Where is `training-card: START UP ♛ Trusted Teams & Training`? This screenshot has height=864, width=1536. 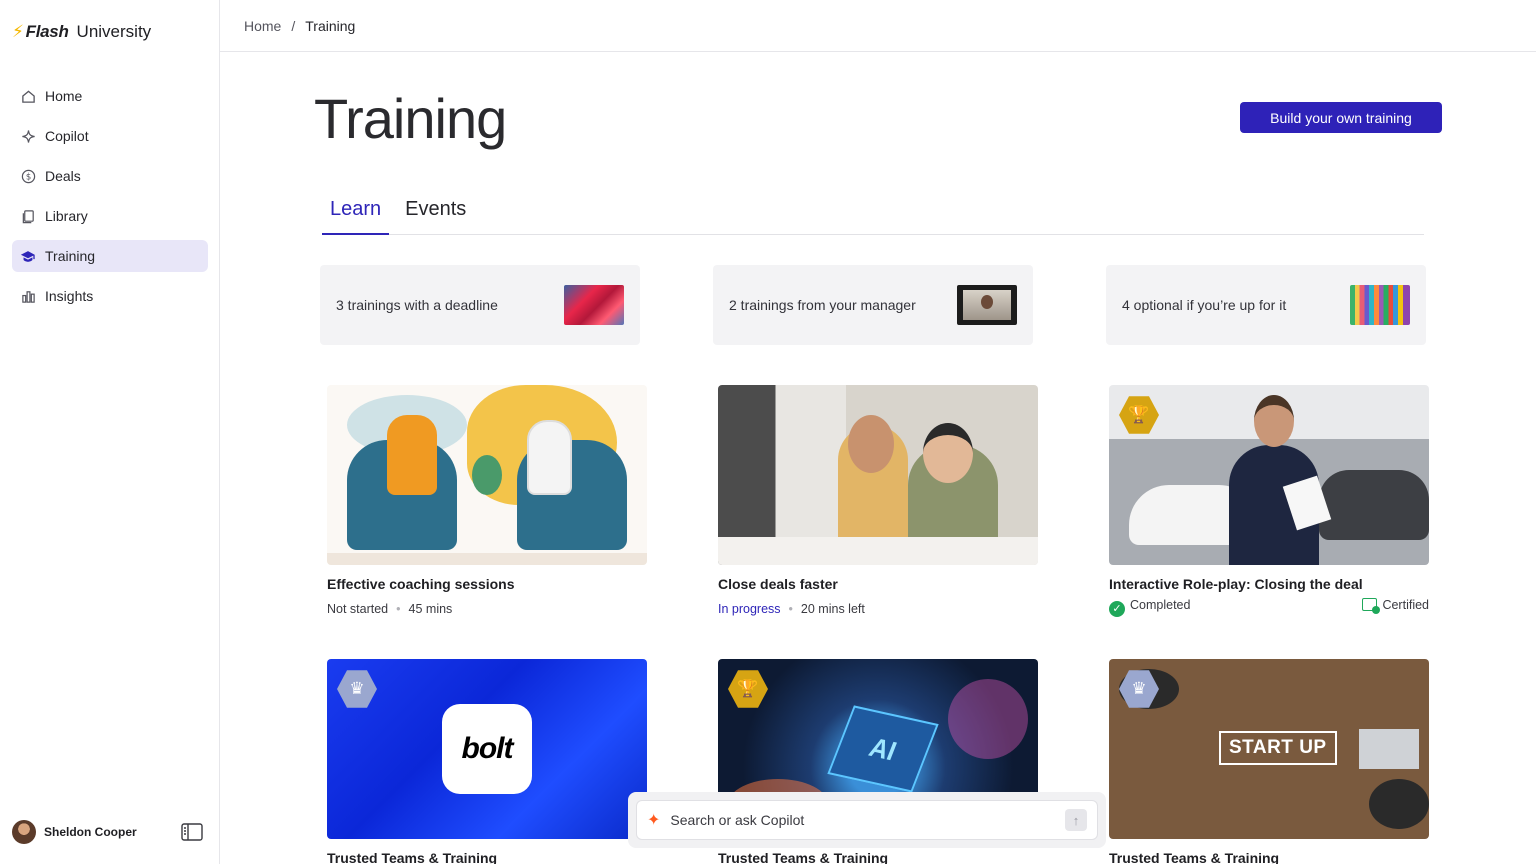 training-card: START UP ♛ Trusted Teams & Training is located at coordinates (1269, 761).